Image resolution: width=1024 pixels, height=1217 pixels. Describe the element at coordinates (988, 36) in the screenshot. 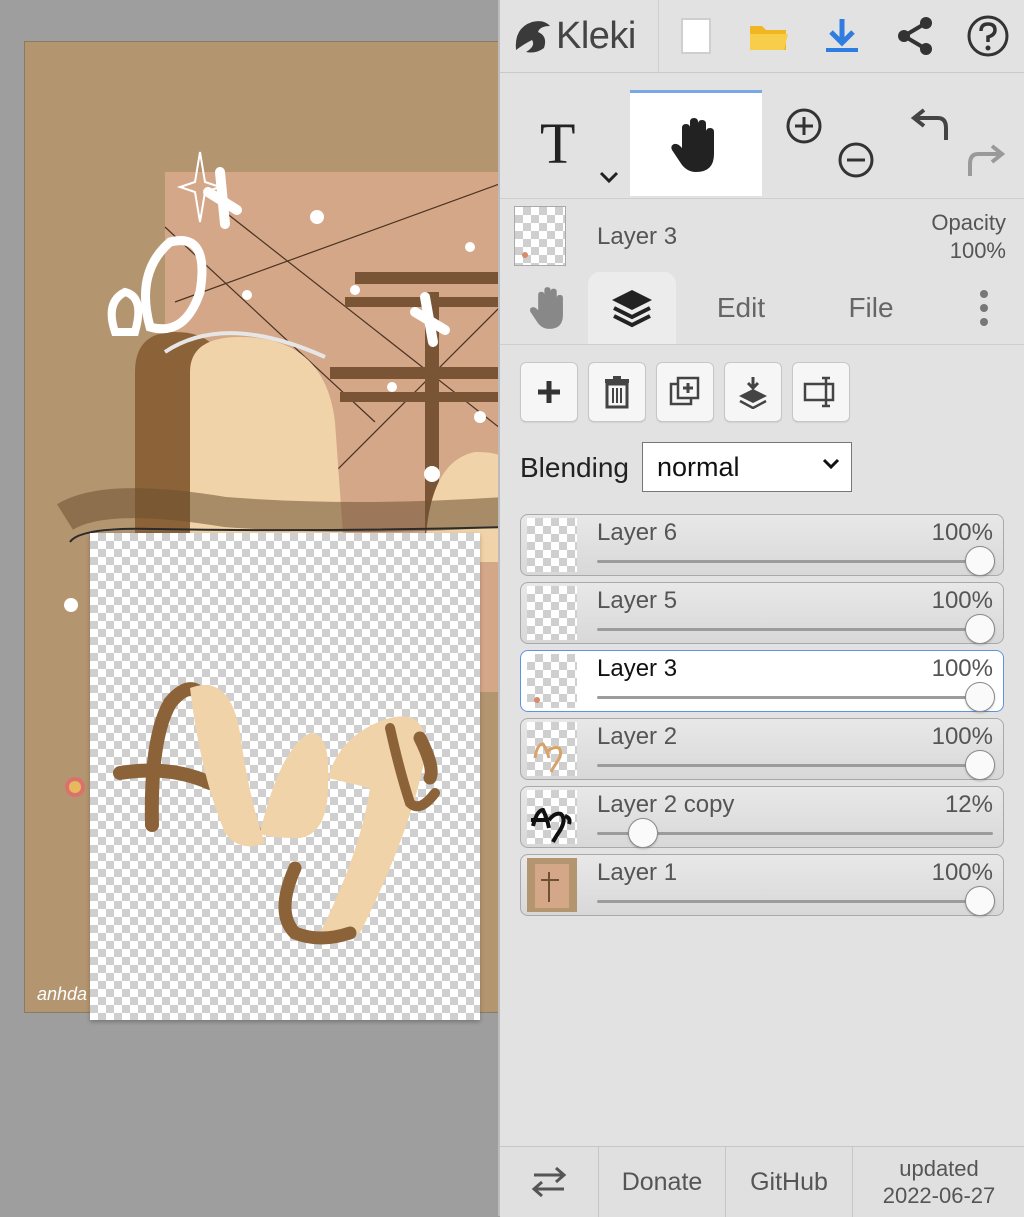

I see `help-button` at that location.